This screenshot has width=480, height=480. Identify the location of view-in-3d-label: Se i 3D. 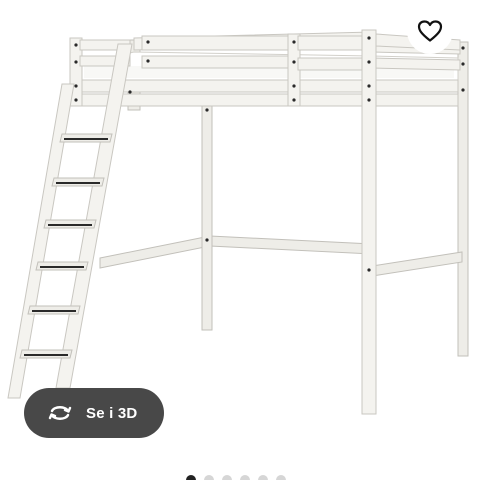
(112, 413).